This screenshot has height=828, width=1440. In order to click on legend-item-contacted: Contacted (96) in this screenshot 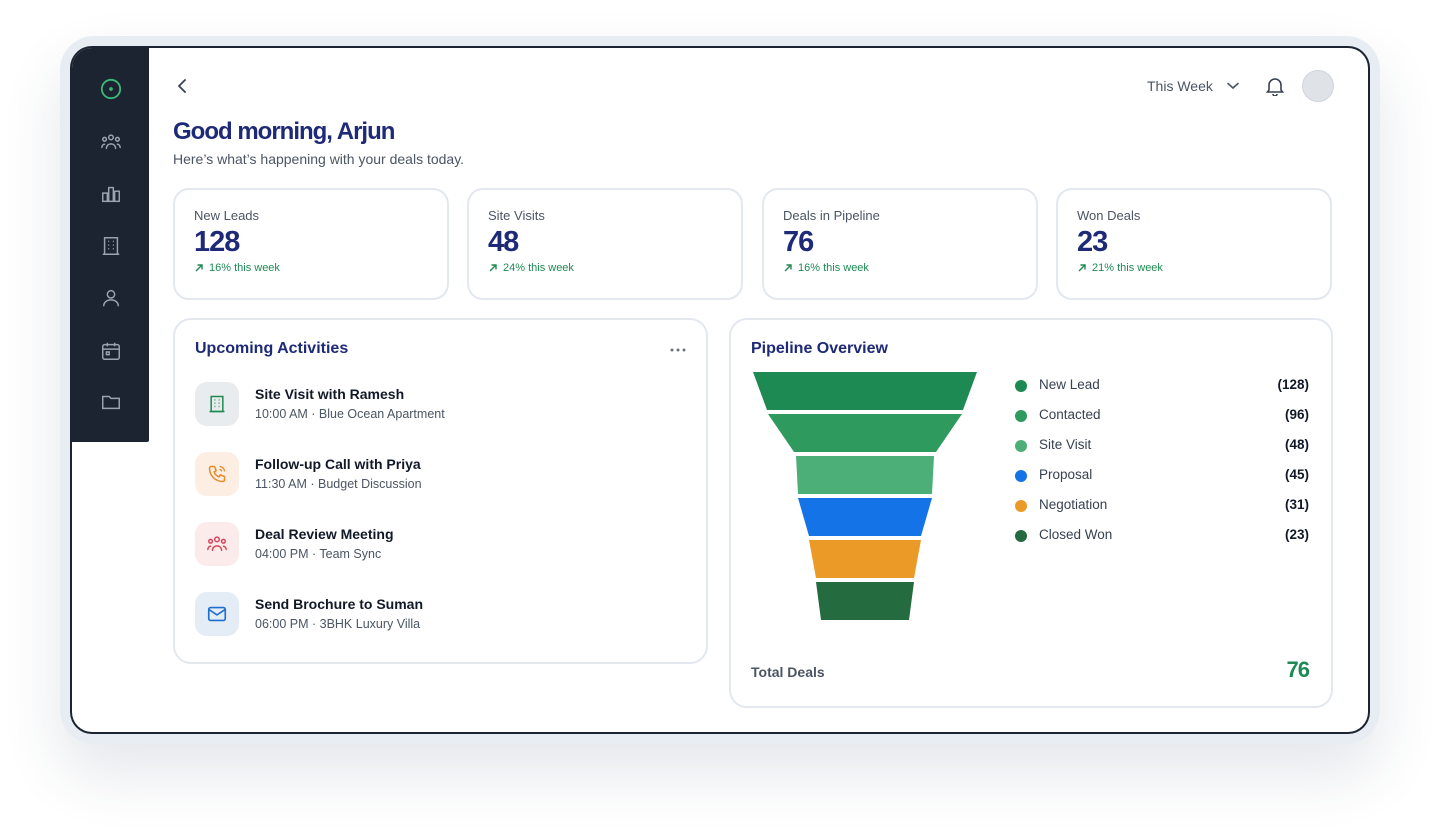, I will do `click(1158, 416)`.